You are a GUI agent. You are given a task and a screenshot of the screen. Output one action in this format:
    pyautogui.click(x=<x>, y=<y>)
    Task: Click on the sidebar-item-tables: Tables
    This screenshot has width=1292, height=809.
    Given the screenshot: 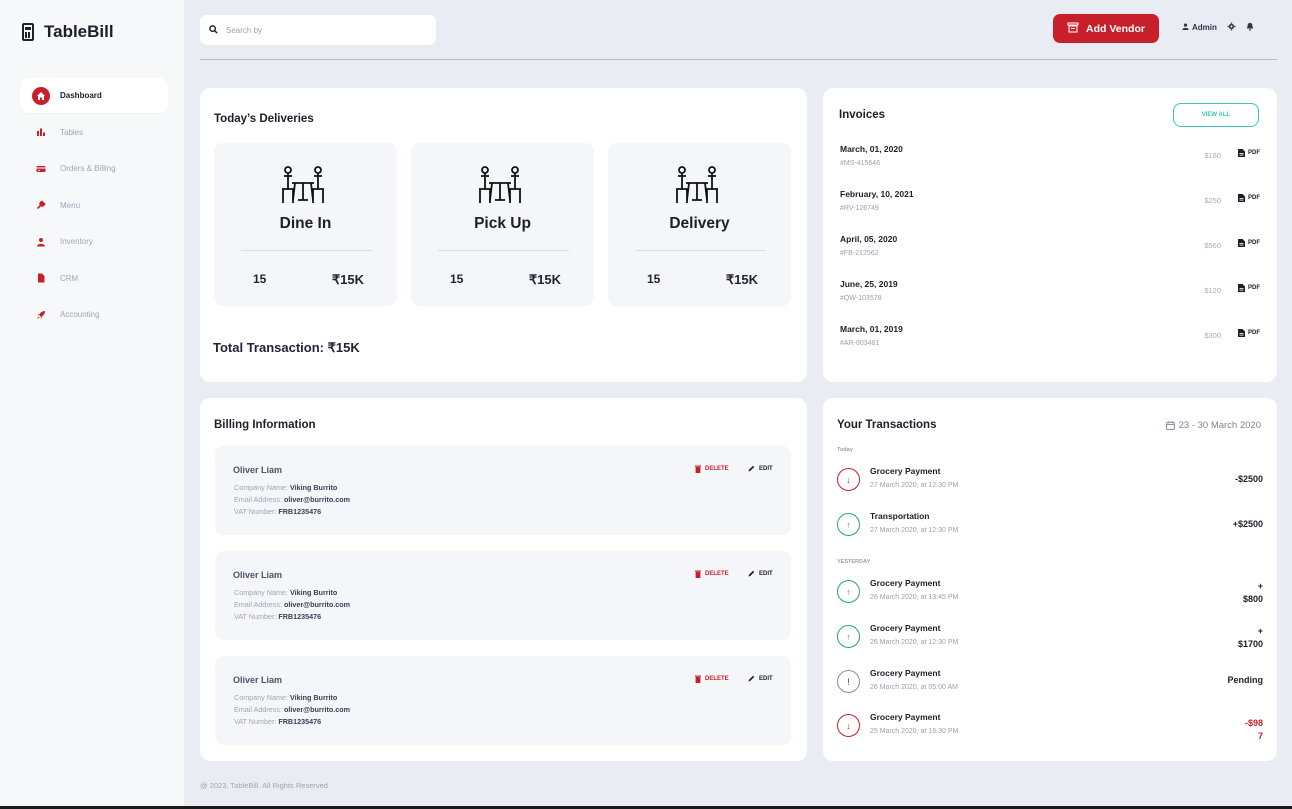 What is the action you would take?
    pyautogui.click(x=94, y=132)
    